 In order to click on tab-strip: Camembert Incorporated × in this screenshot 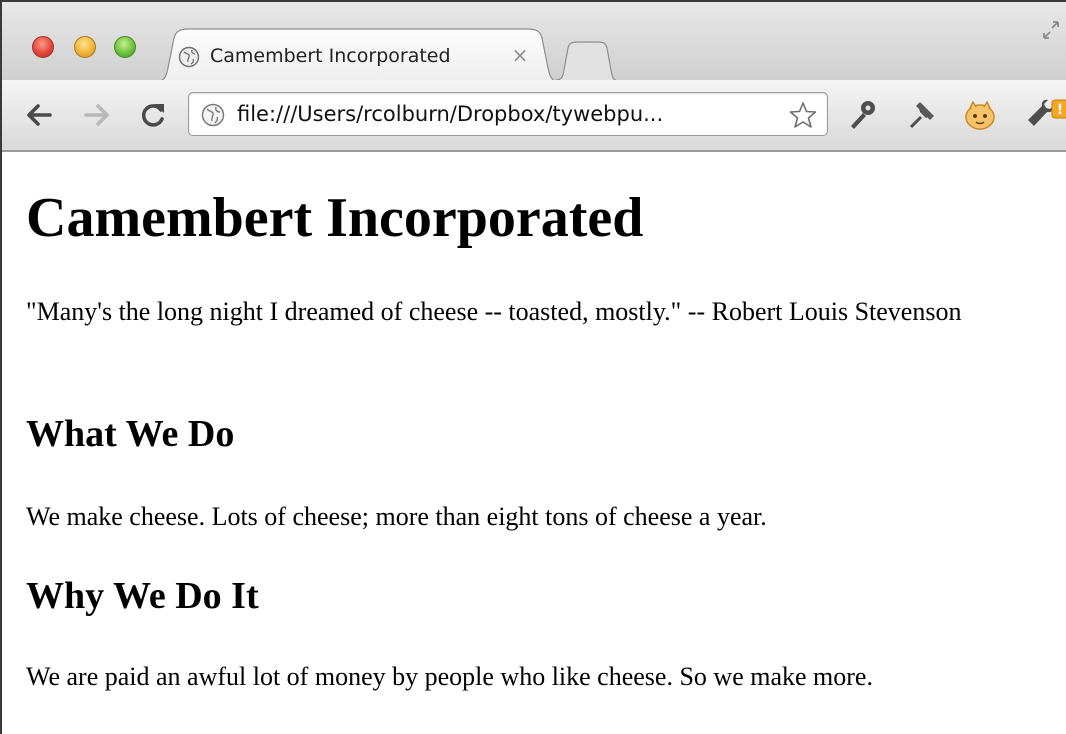, I will do `click(534, 42)`.